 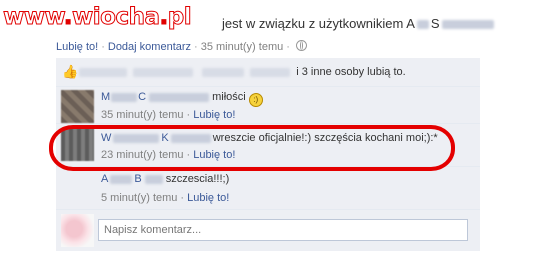 I want to click on smiley-icon: :), so click(x=255, y=100).